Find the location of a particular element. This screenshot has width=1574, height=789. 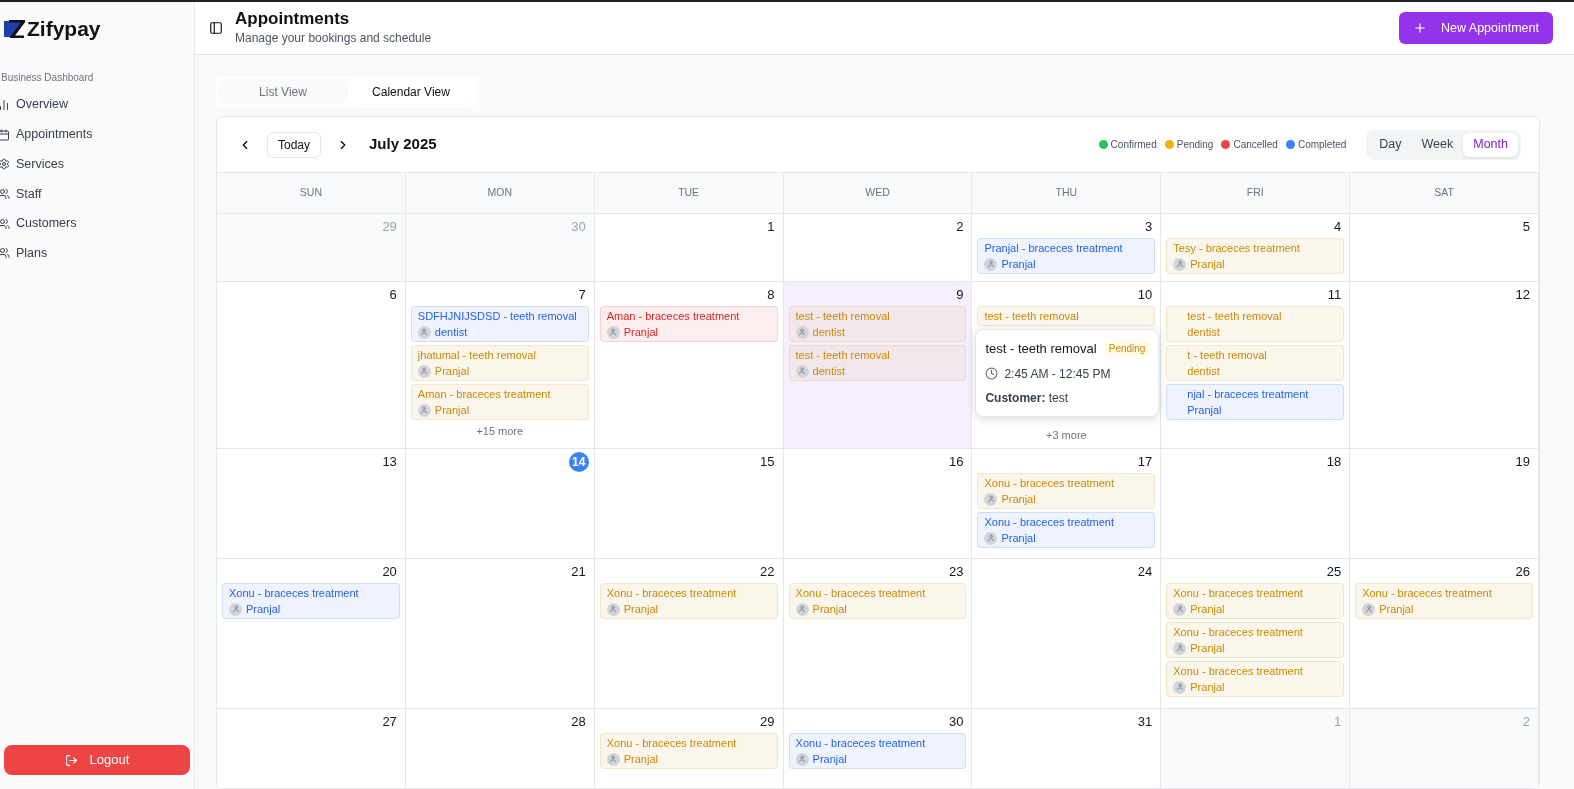

nav-item: Staff is located at coordinates (97, 194).